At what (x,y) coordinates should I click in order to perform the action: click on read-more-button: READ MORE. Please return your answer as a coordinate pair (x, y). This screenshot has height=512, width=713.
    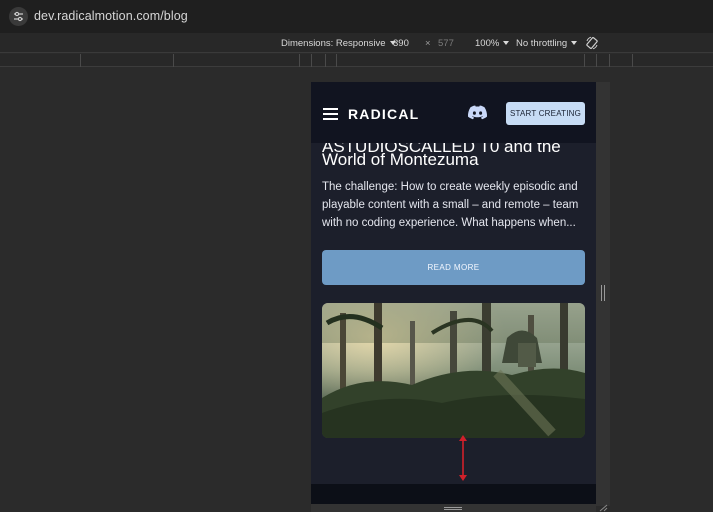
    Looking at the image, I should click on (453, 267).